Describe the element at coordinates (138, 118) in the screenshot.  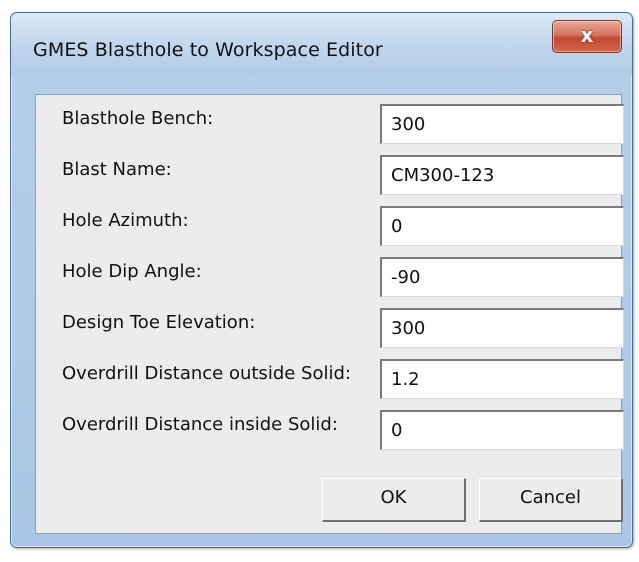
I see `blasthole-bench-label: Blasthole Bench:` at that location.